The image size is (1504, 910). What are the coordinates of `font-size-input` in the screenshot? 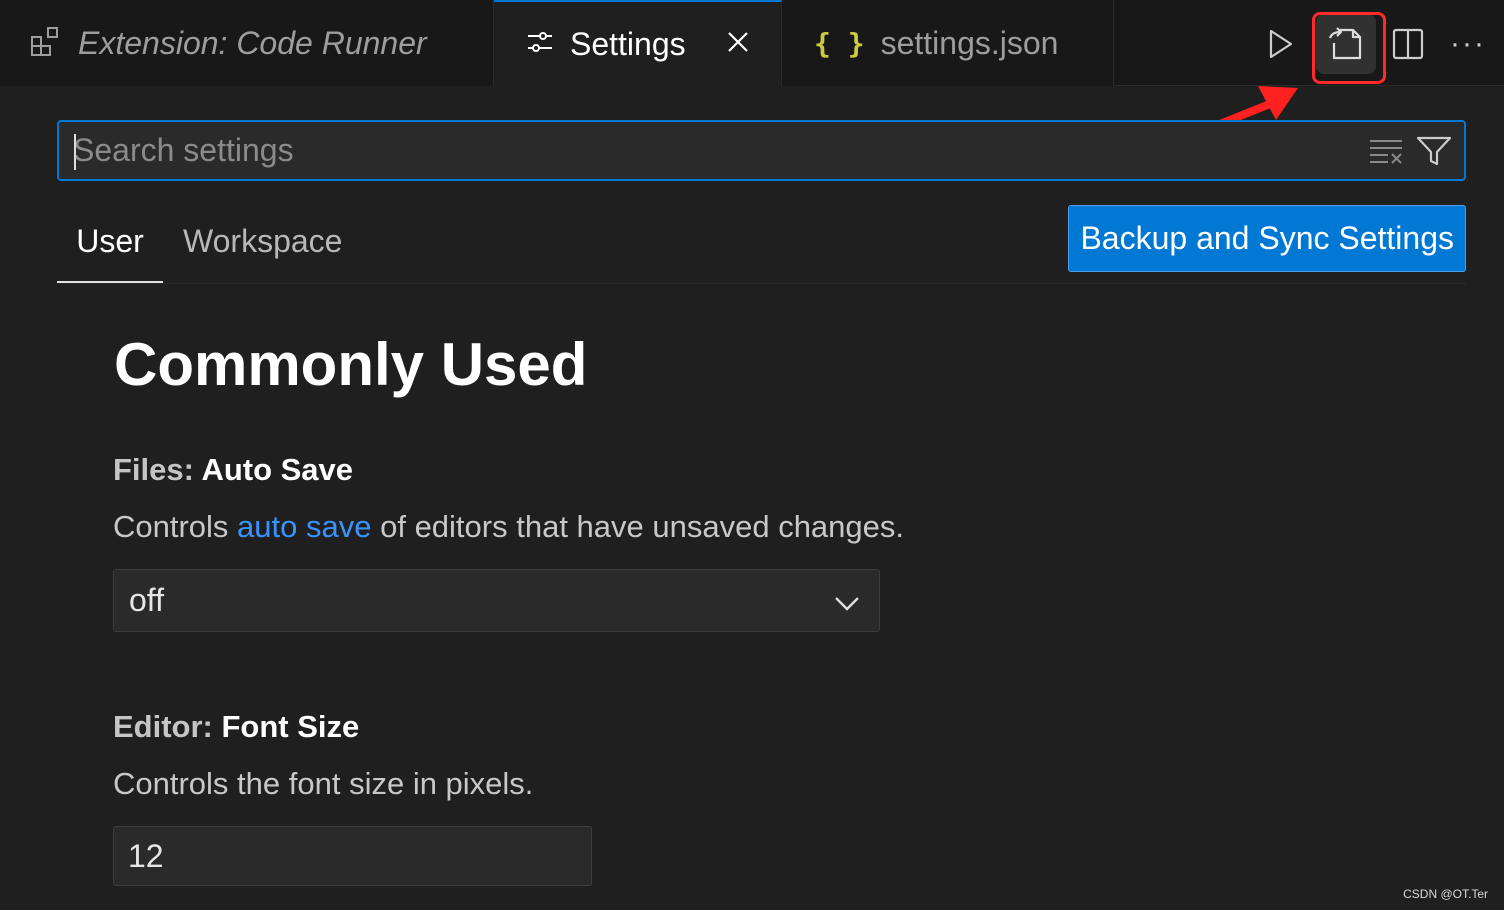 It's located at (352, 856).